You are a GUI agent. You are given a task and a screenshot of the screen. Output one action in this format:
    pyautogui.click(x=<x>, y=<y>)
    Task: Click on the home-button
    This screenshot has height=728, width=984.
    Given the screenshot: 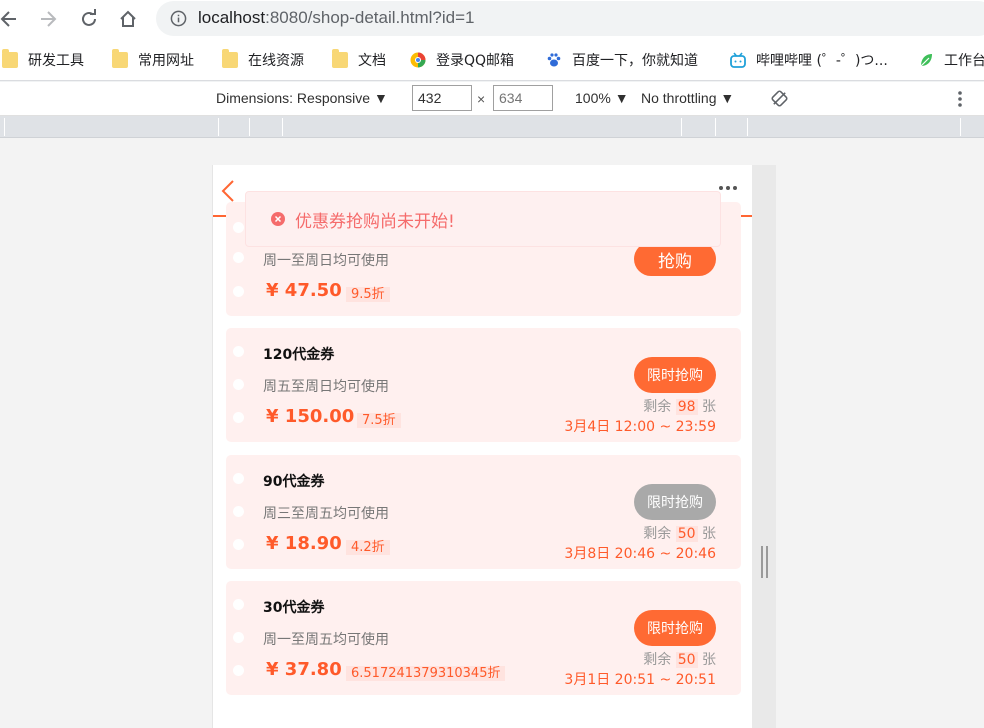 What is the action you would take?
    pyautogui.click(x=128, y=19)
    